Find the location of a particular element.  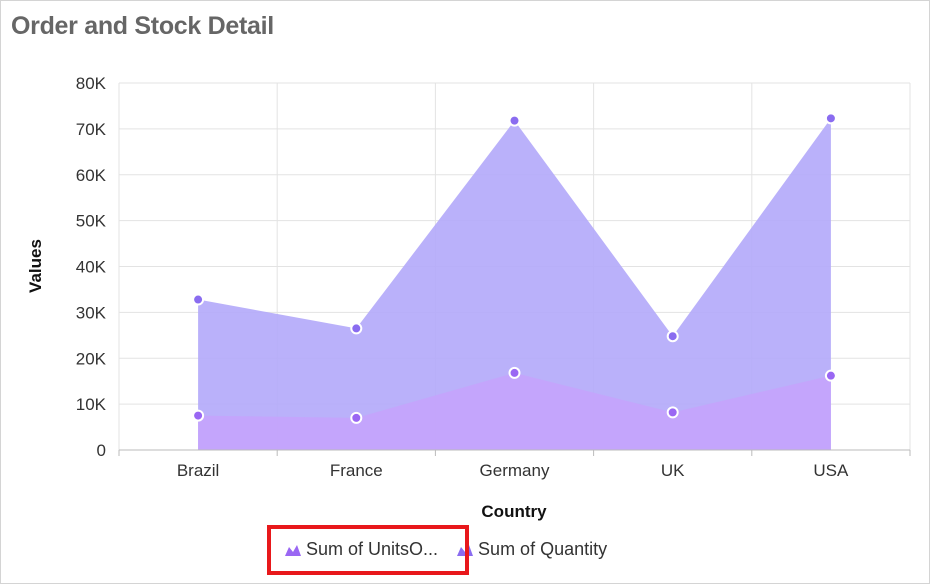

y-tick-label: 20K is located at coordinates (91, 358).